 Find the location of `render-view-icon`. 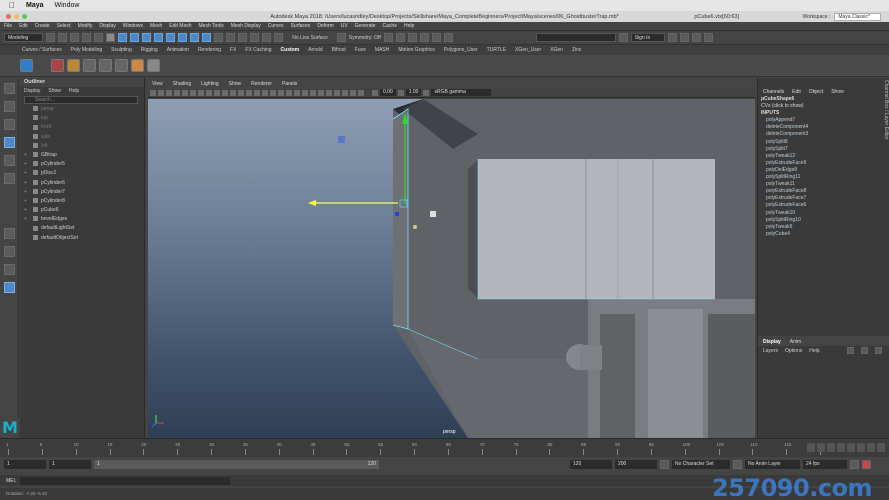

render-view-icon is located at coordinates (388, 37).